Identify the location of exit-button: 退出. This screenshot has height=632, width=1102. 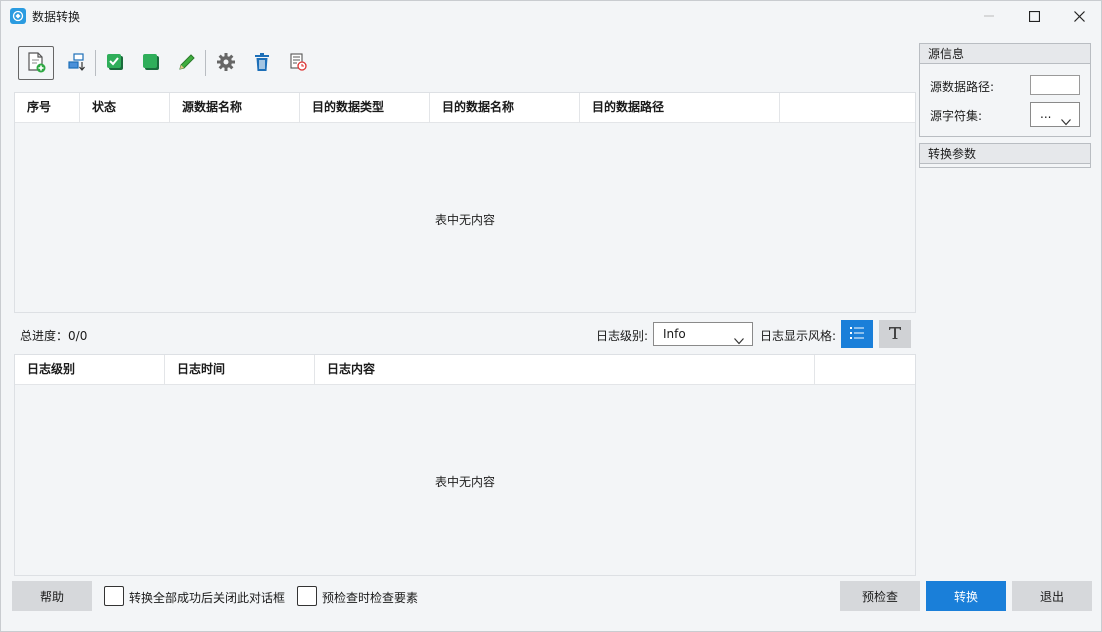
(1052, 596).